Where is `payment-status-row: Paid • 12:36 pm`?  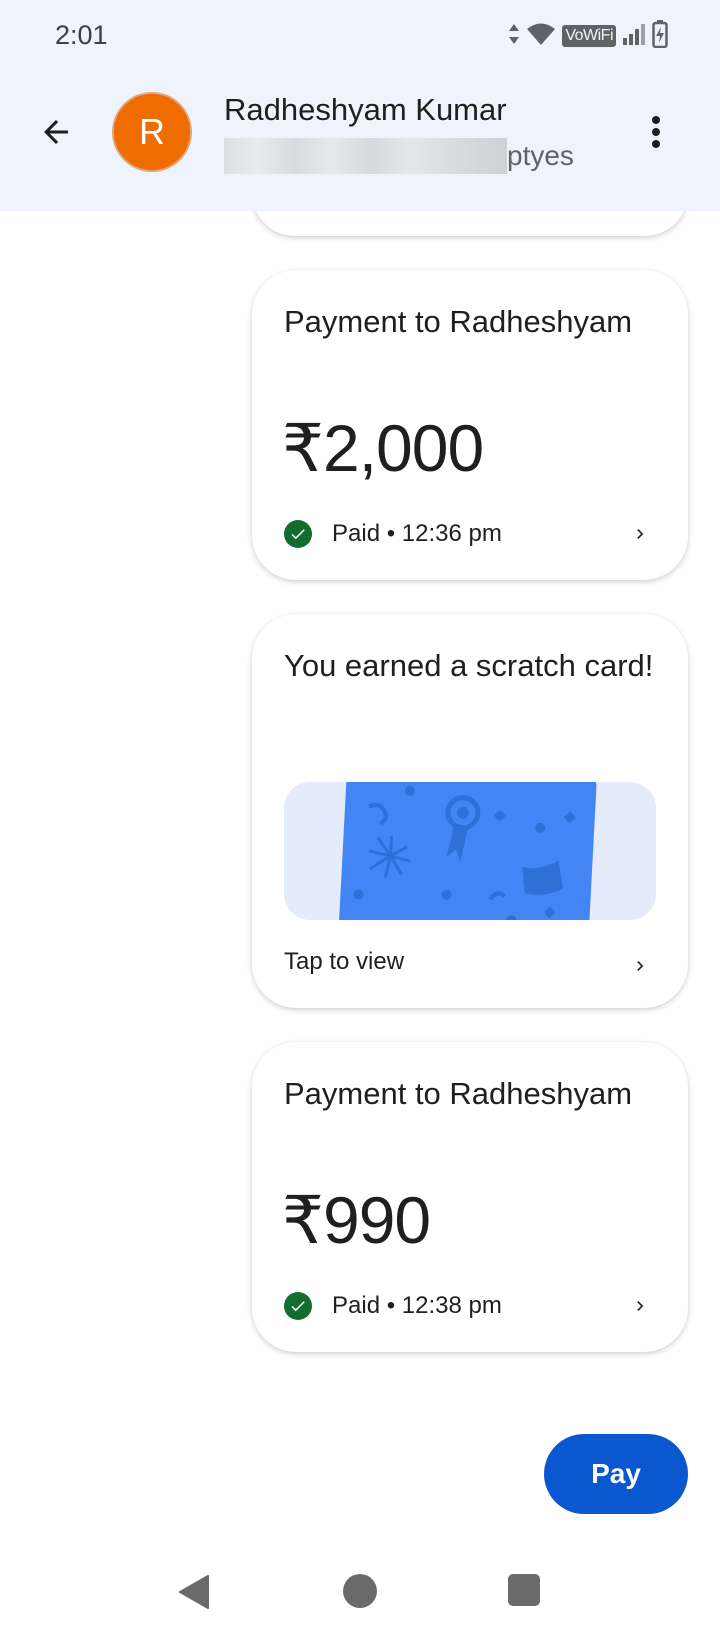
payment-status-row: Paid • 12:36 pm is located at coordinates (393, 534).